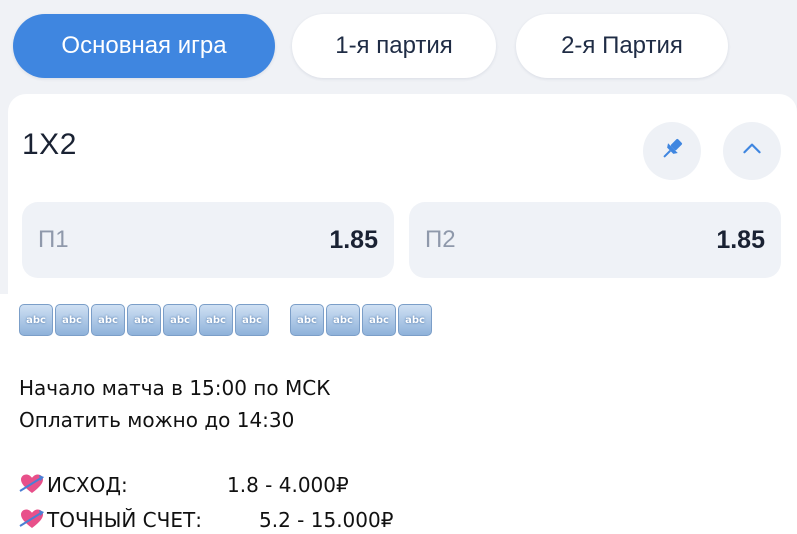 This screenshot has height=534, width=797. I want to click on odd-button-p1: П1 1.85, so click(208, 240).